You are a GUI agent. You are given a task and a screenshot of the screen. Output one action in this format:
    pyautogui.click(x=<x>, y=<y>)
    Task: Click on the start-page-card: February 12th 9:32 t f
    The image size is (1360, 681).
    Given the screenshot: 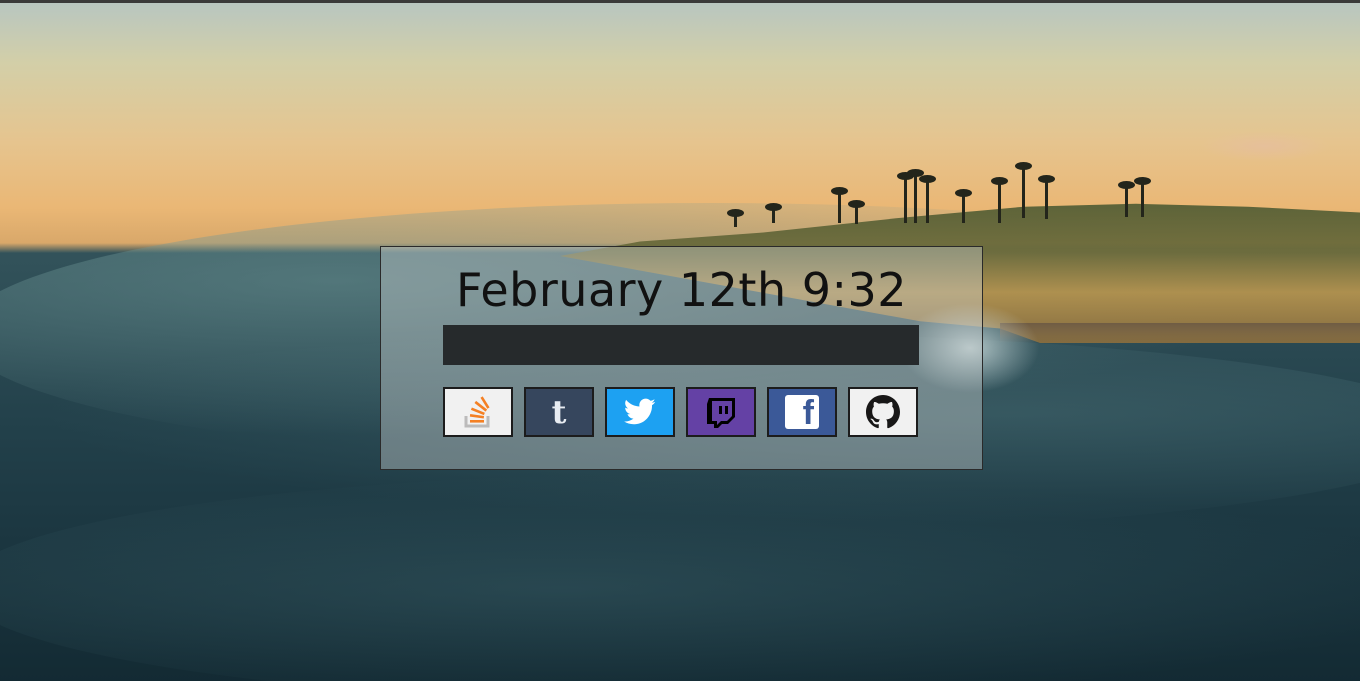 What is the action you would take?
    pyautogui.click(x=681, y=358)
    